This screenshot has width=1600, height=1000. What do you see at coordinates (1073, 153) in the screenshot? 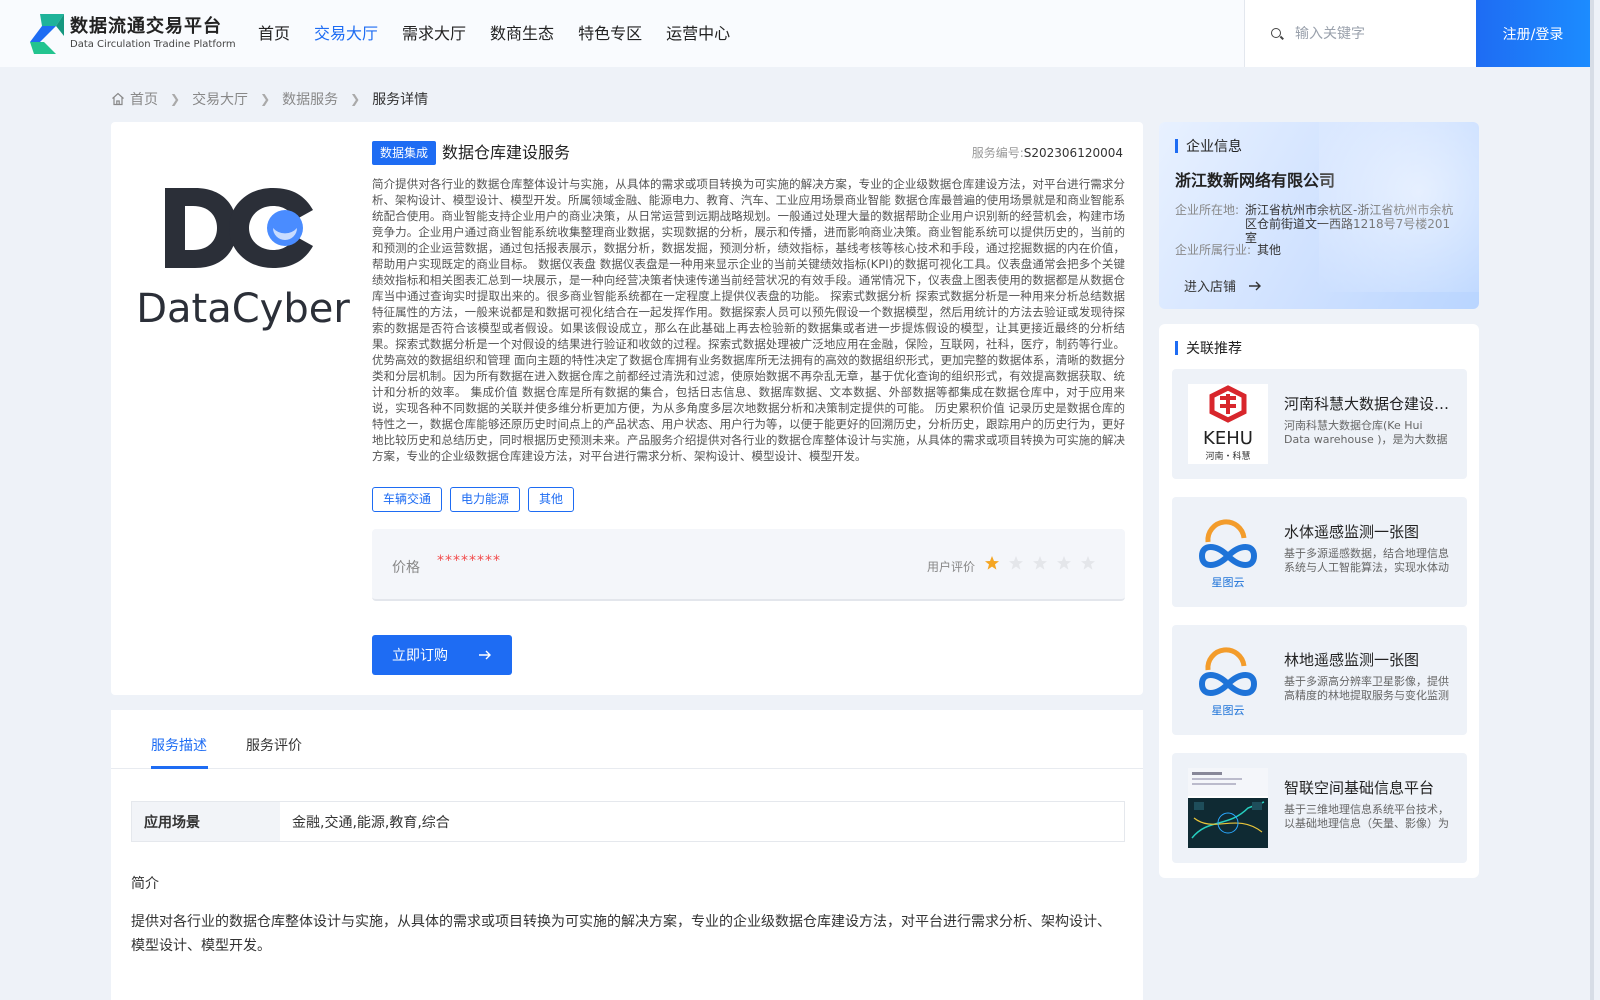
I see `service-code-value: S202306120004` at bounding box center [1073, 153].